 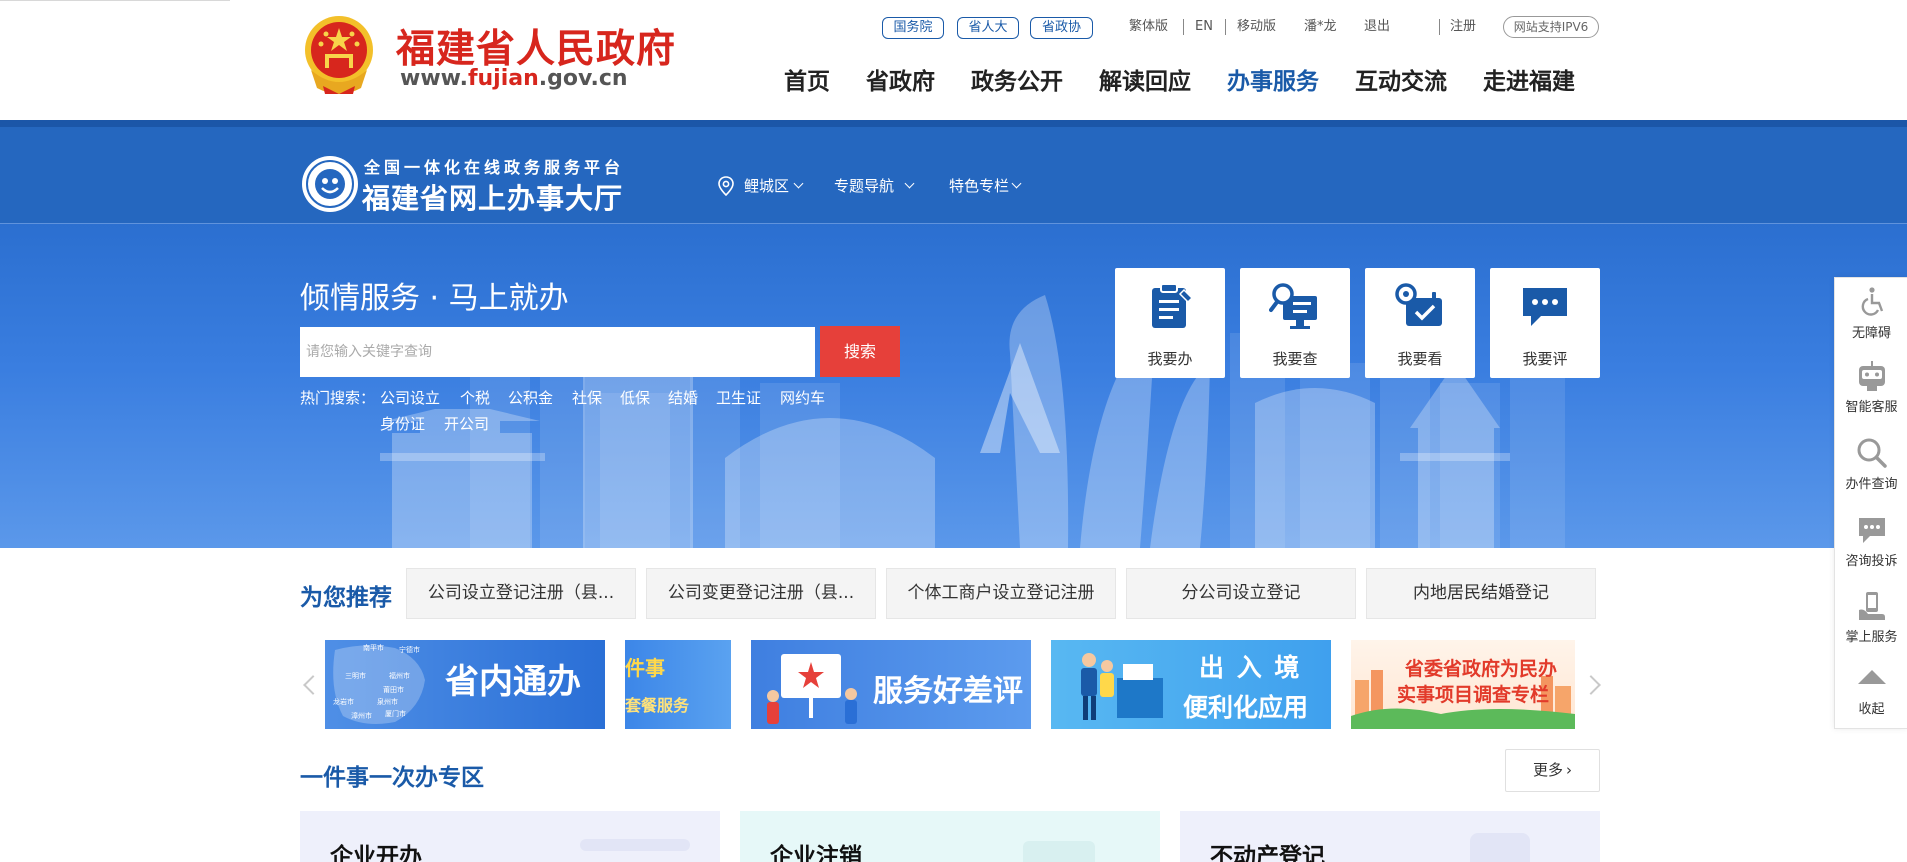 I want to click on banner-package-service: 件事 套餐服务, so click(x=678, y=684).